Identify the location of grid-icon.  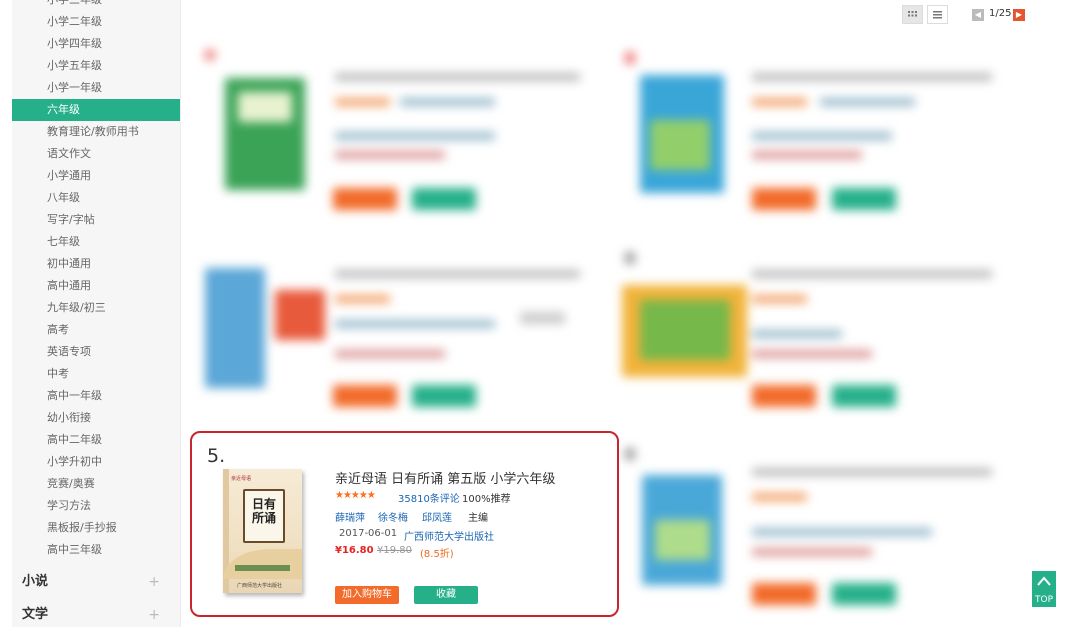
(912, 14).